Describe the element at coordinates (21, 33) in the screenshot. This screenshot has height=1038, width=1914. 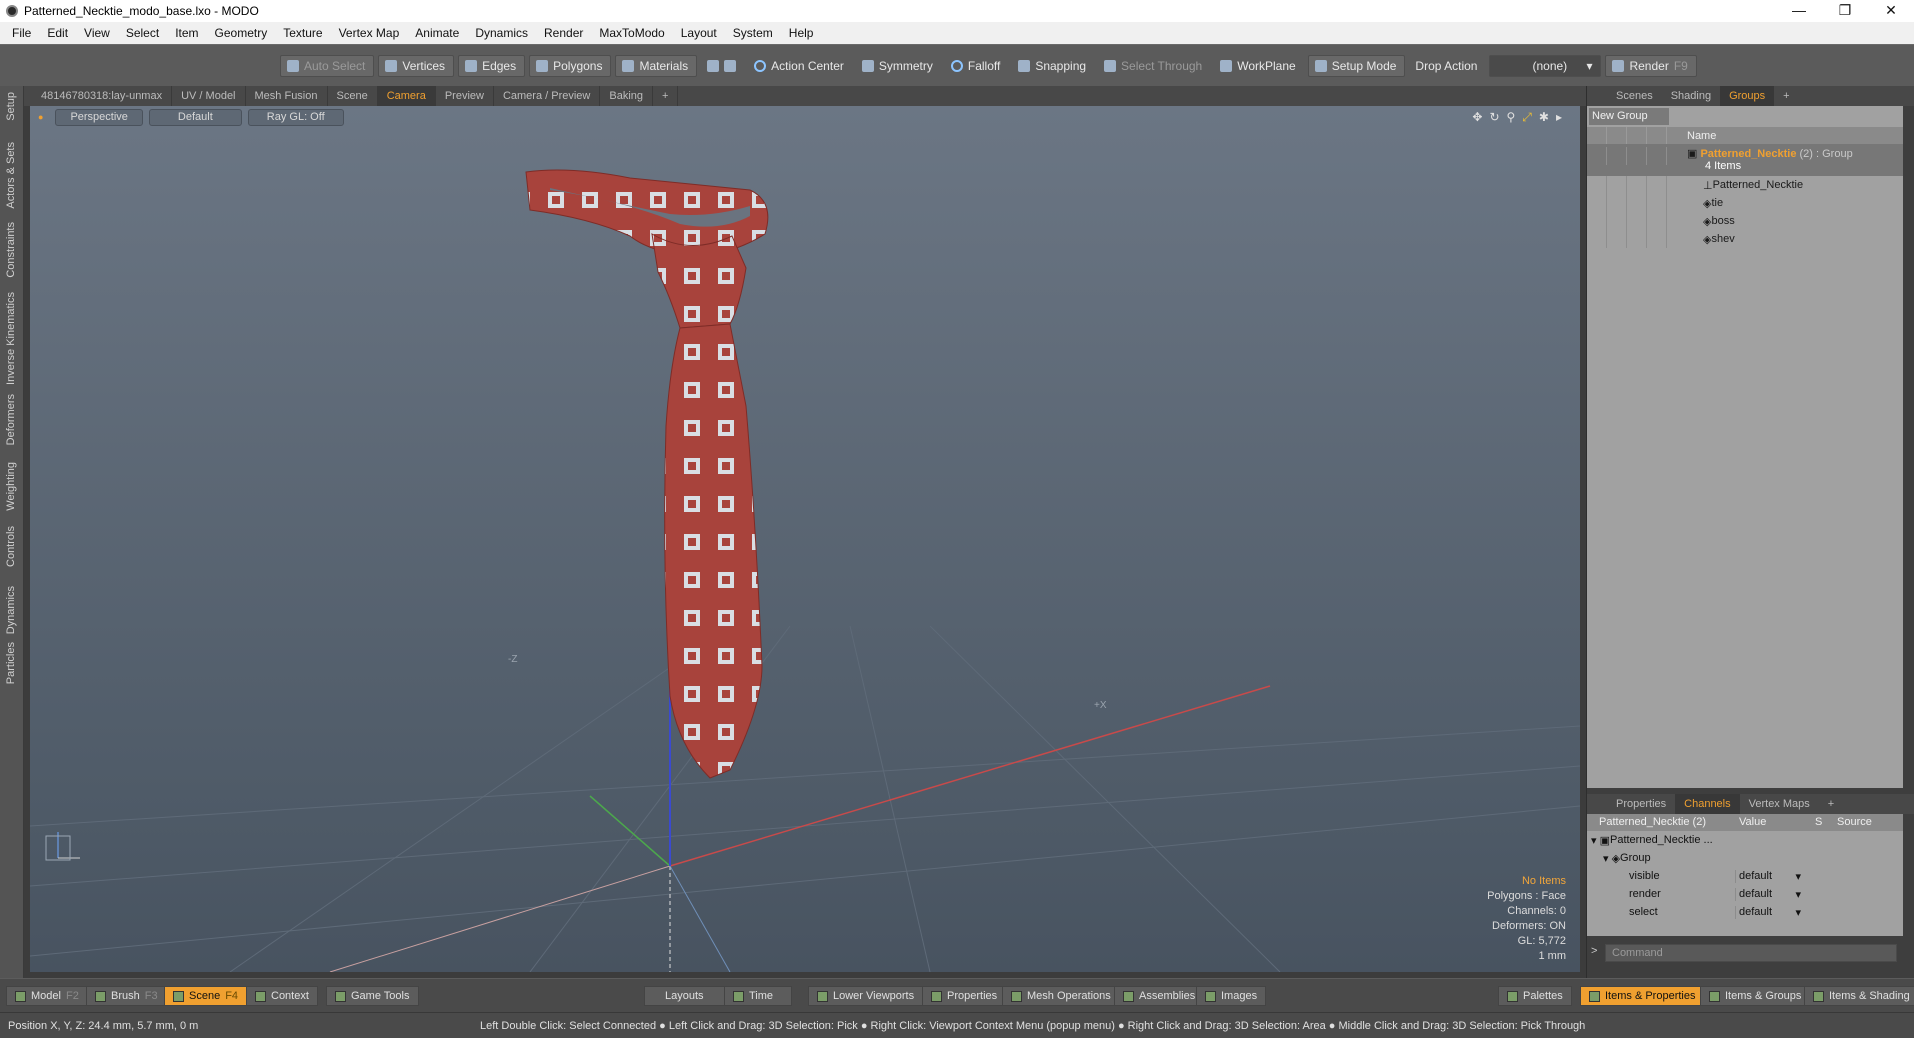
I see `menu-file: File` at that location.